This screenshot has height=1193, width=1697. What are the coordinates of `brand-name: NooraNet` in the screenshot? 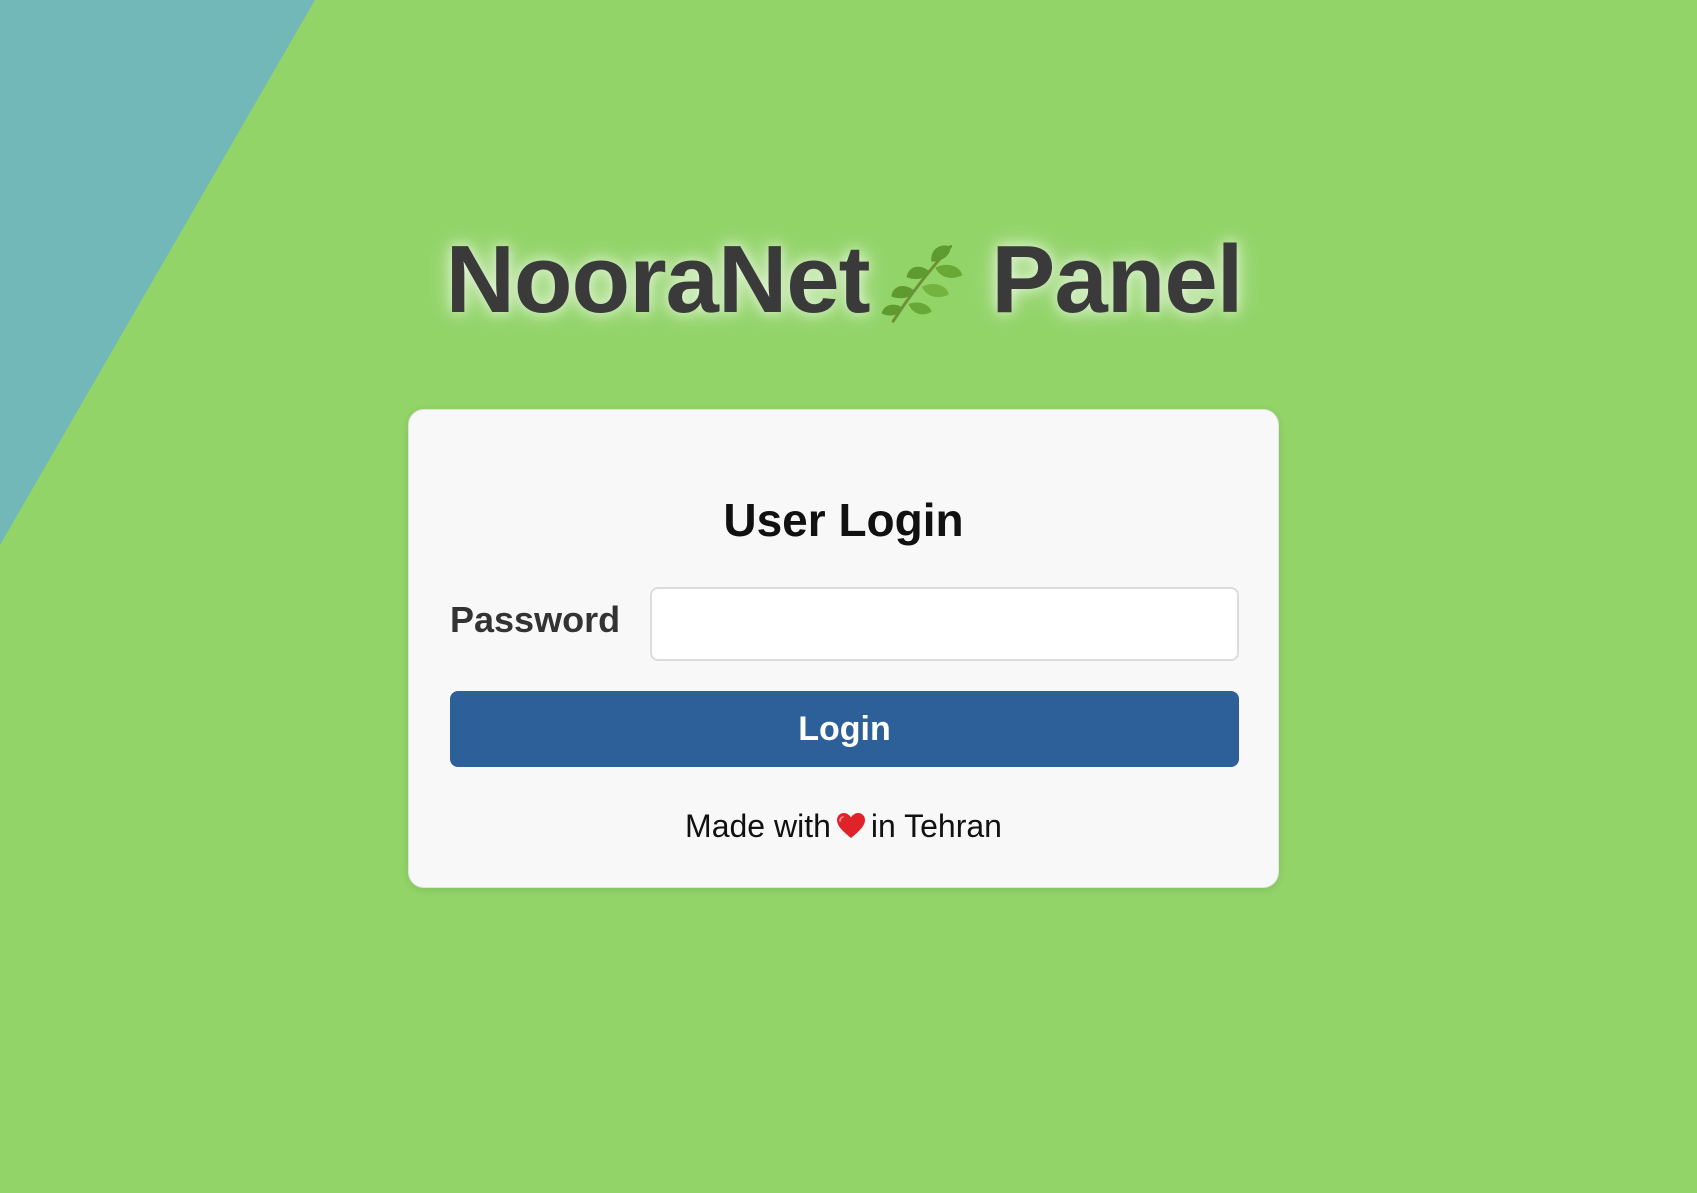 It's located at (658, 279).